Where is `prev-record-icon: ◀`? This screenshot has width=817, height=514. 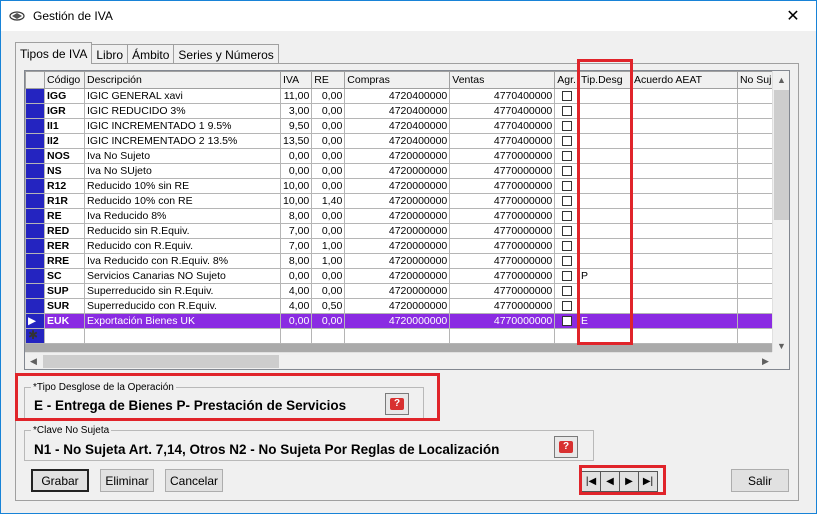 prev-record-icon: ◀ is located at coordinates (610, 481).